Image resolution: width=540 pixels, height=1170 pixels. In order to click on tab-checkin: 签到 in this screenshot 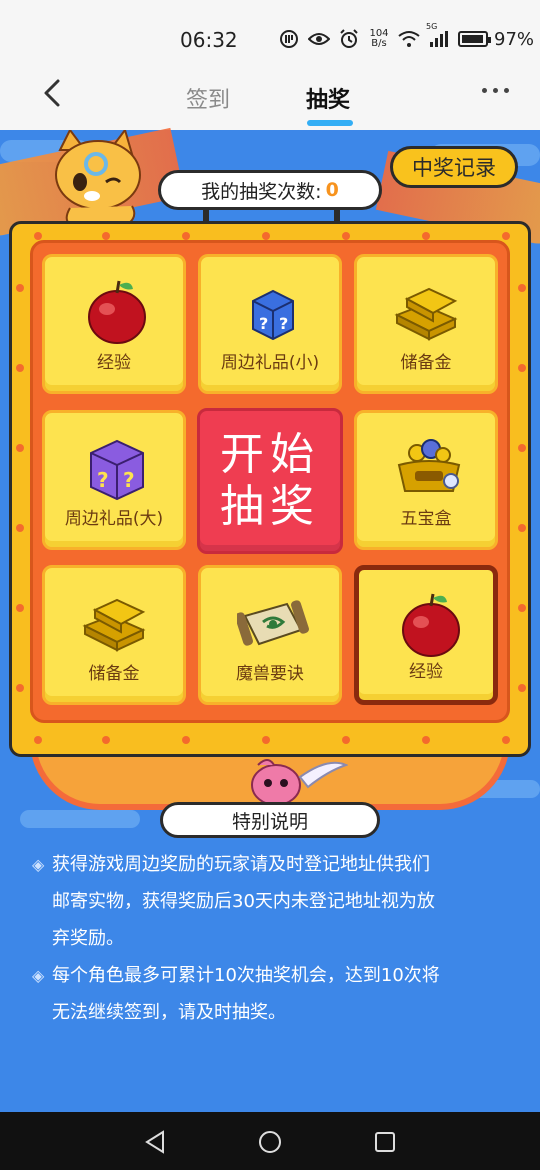, I will do `click(208, 98)`.